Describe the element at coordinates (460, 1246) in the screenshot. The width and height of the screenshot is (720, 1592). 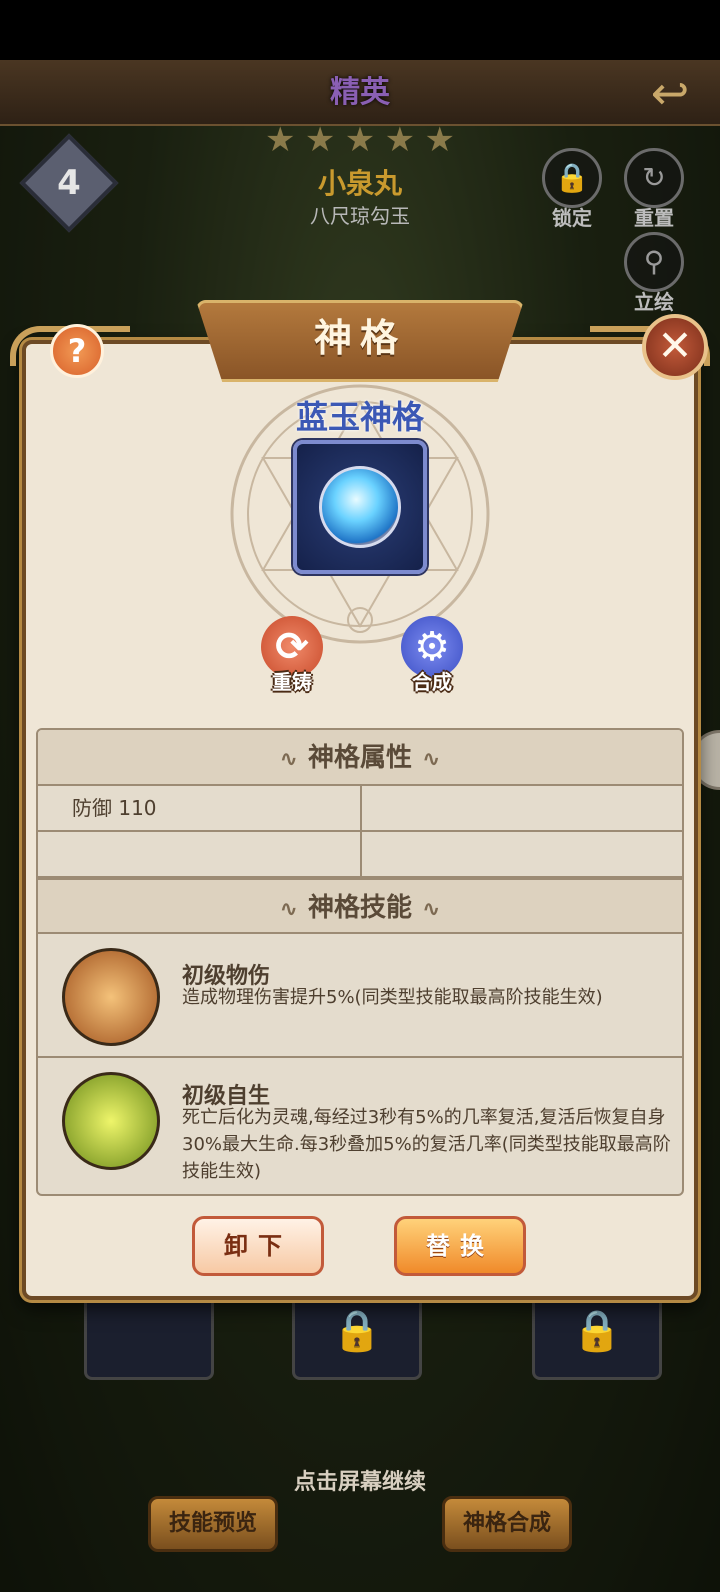
I see `replace-button: 替换` at that location.